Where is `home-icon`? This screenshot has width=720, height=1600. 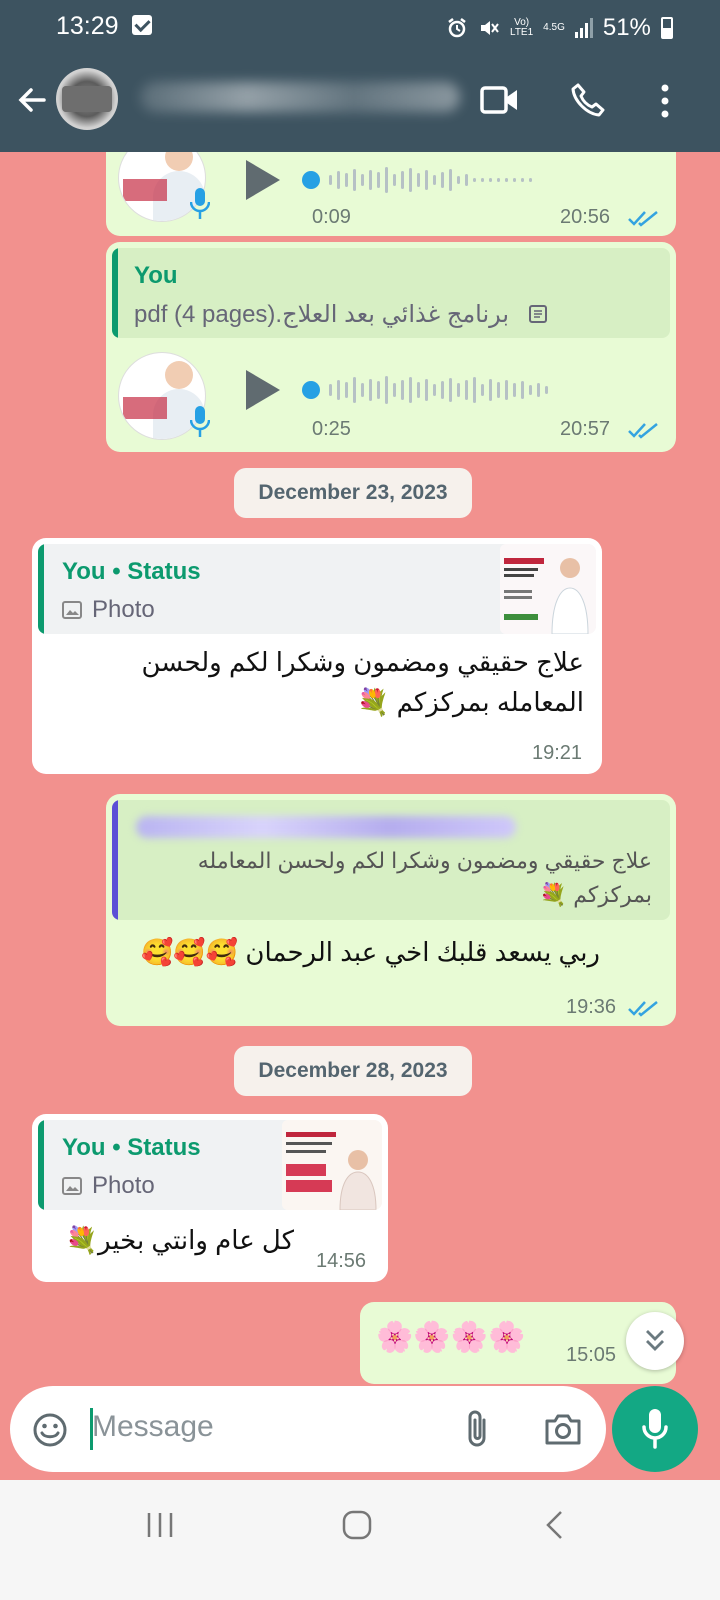
home-icon is located at coordinates (357, 1525).